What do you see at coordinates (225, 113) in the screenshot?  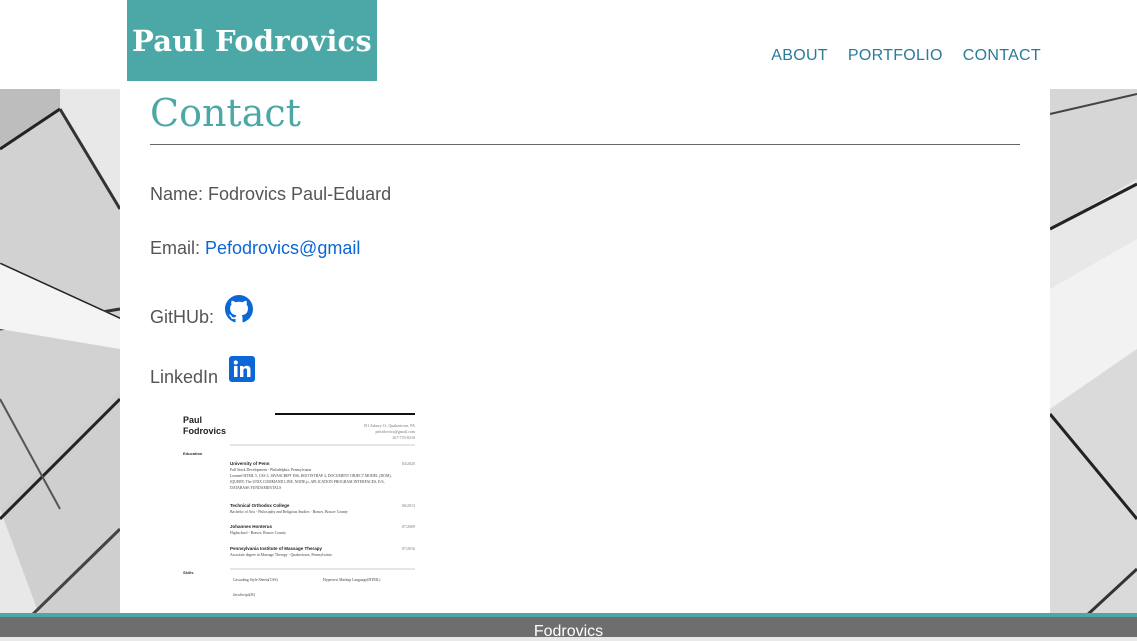 I see `page-title: Contact` at bounding box center [225, 113].